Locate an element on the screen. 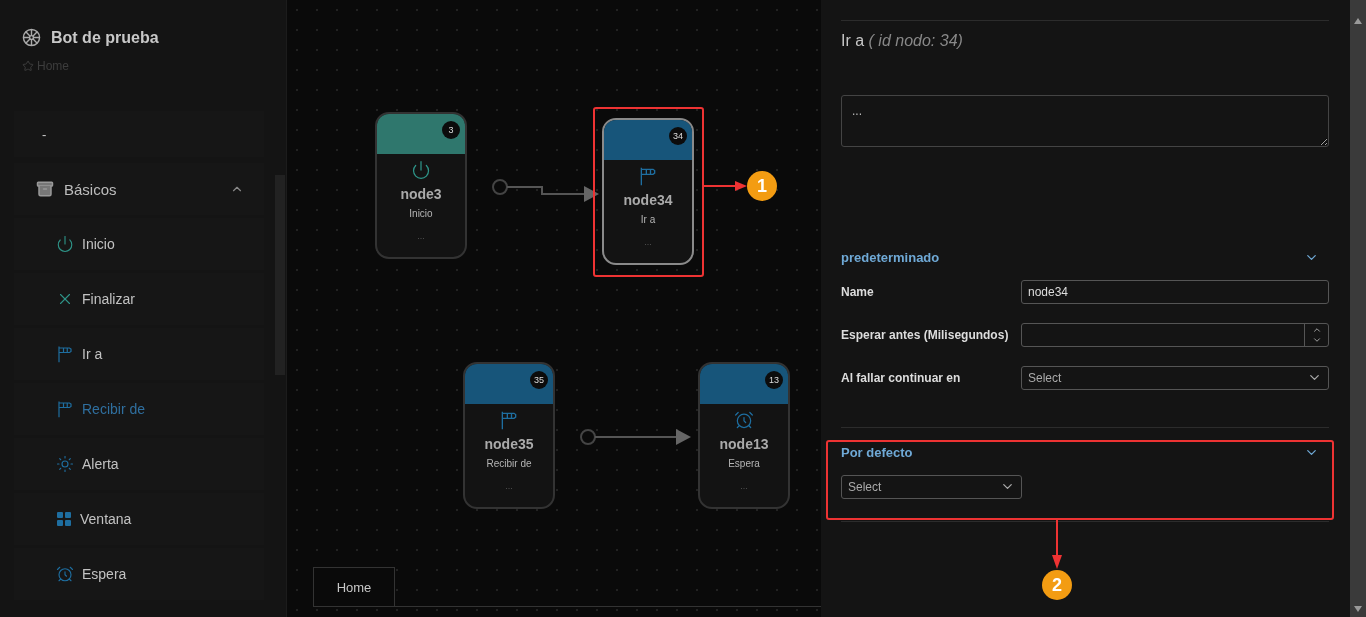  node-id-badge: 34 is located at coordinates (678, 136).